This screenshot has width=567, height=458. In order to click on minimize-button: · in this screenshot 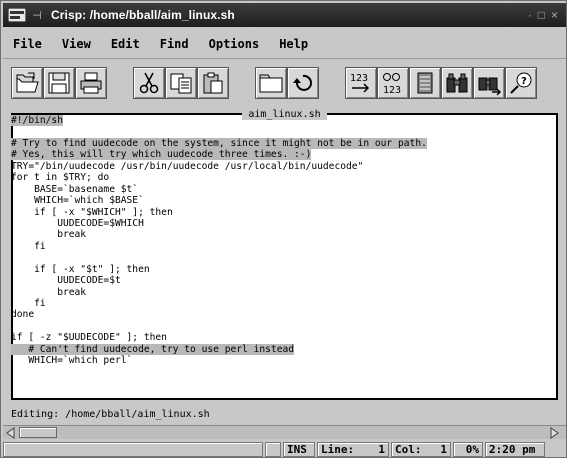, I will do `click(530, 15)`.